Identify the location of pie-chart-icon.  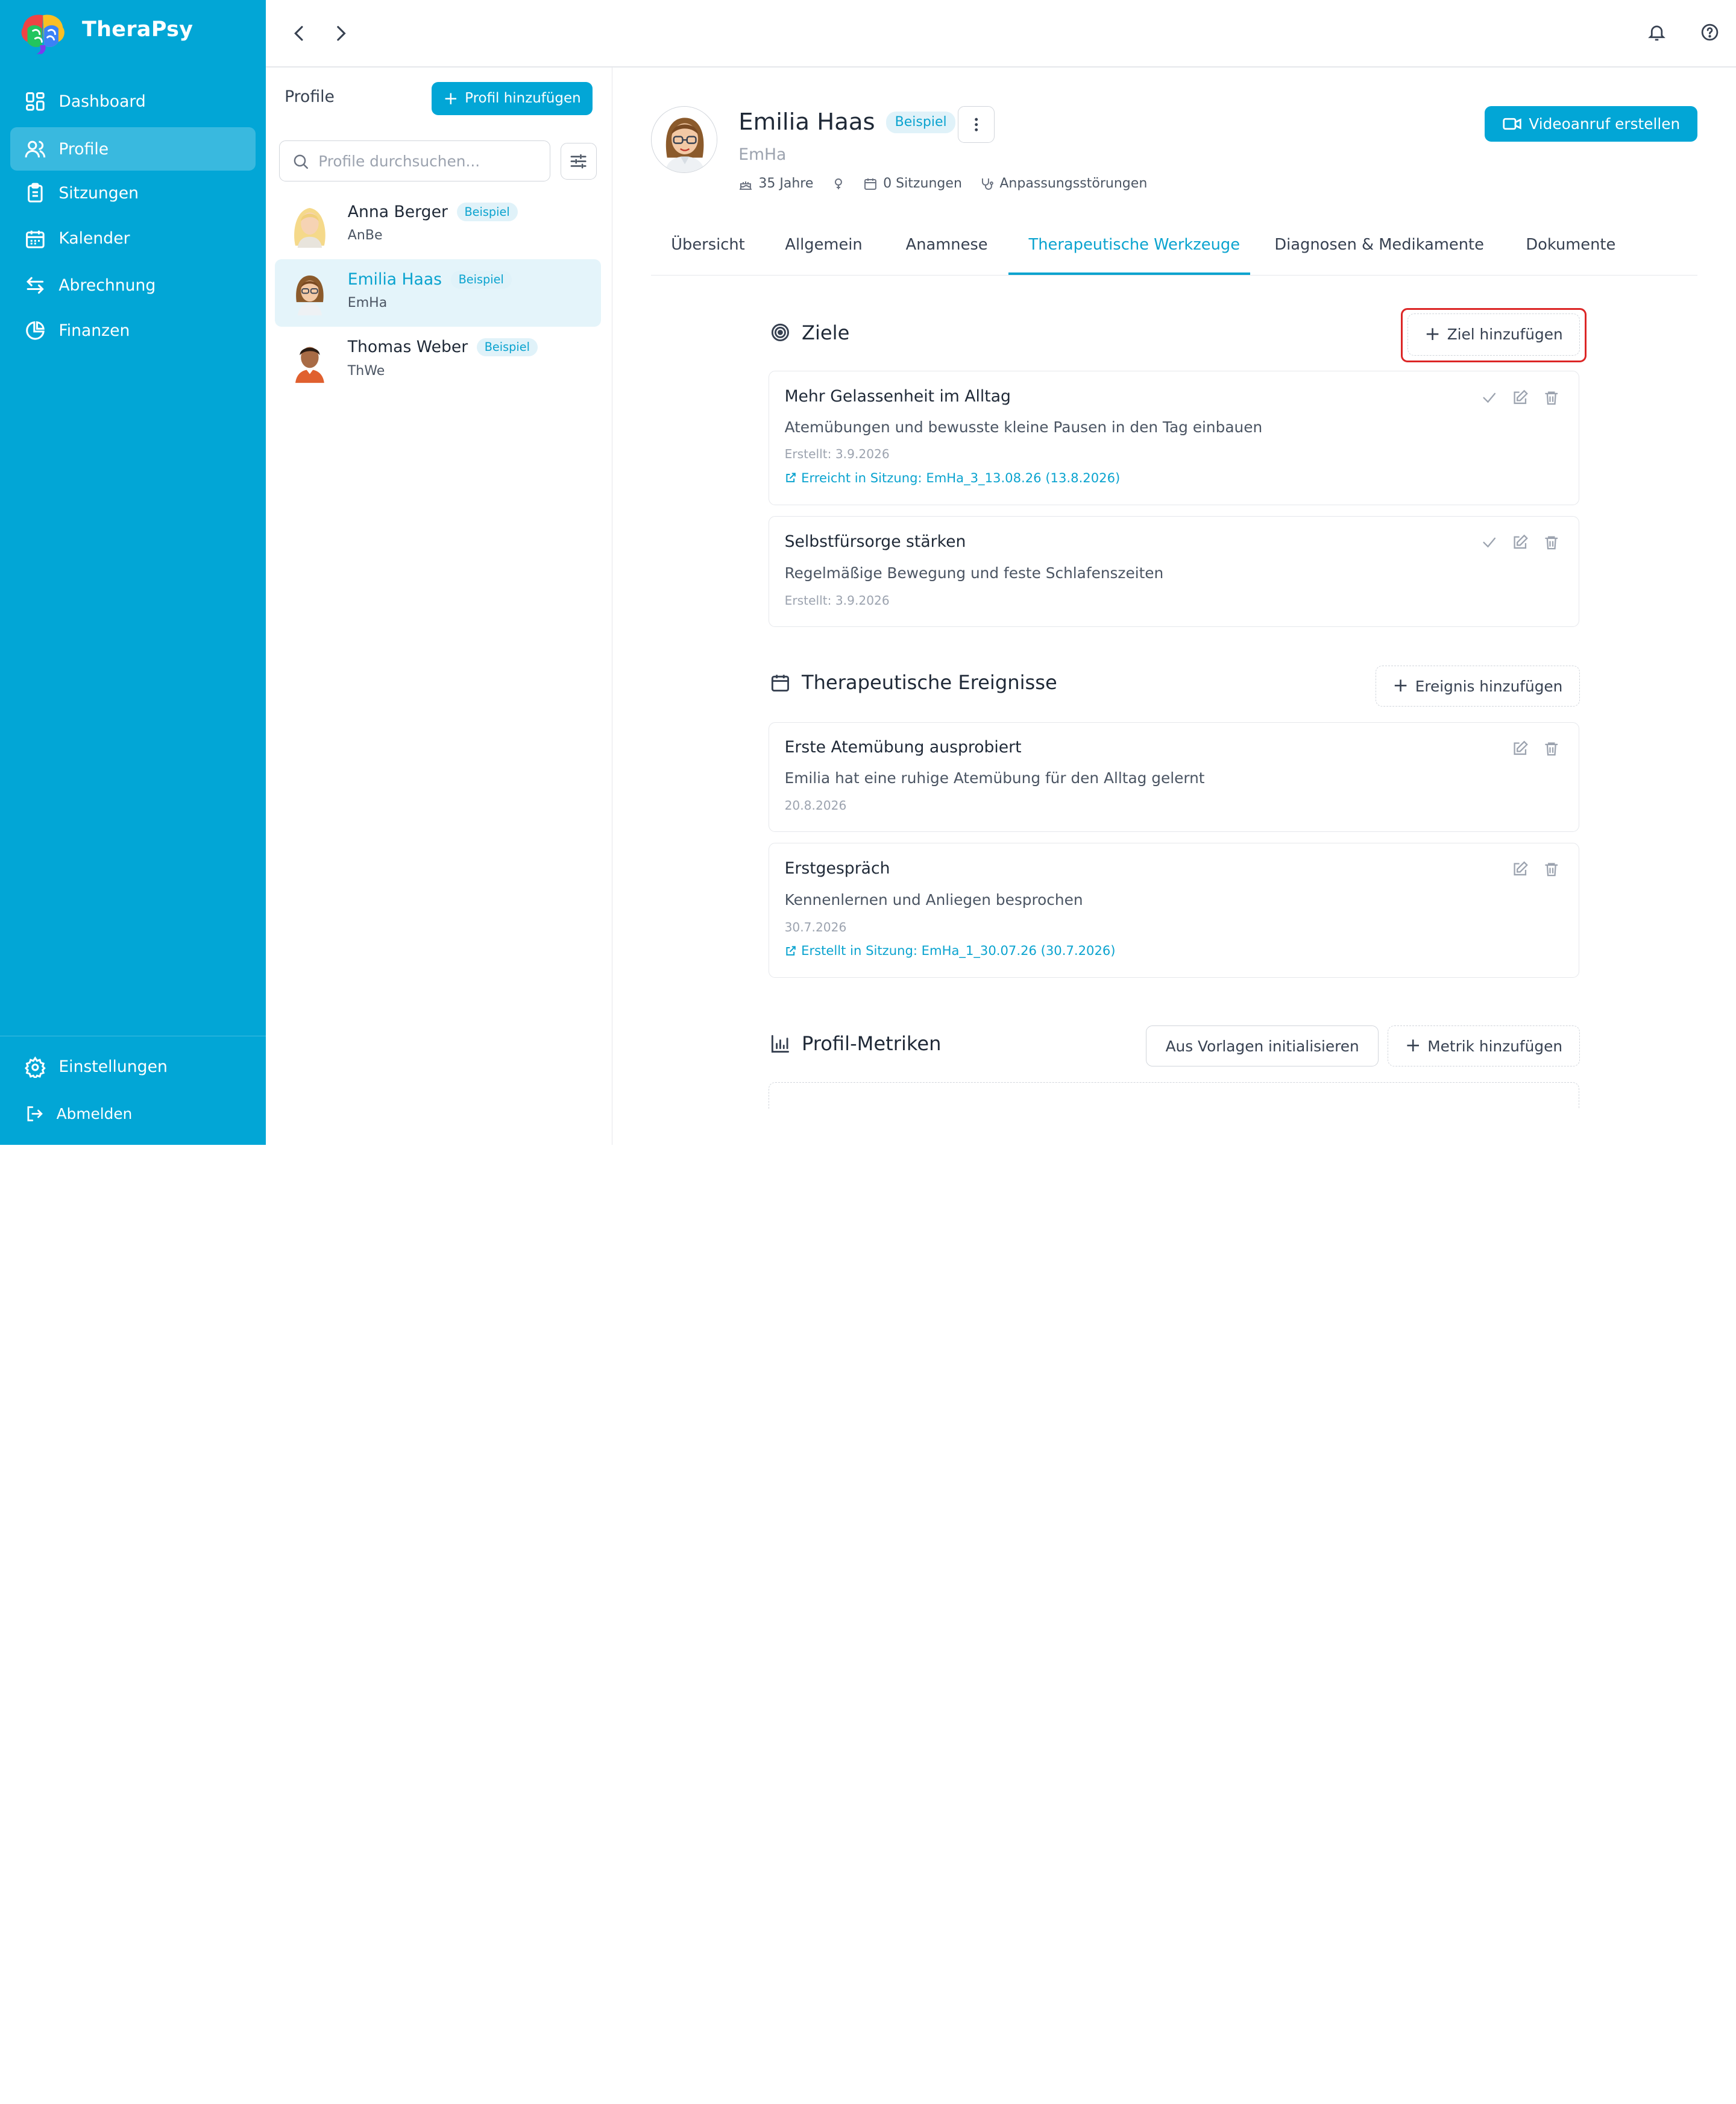
(35, 330).